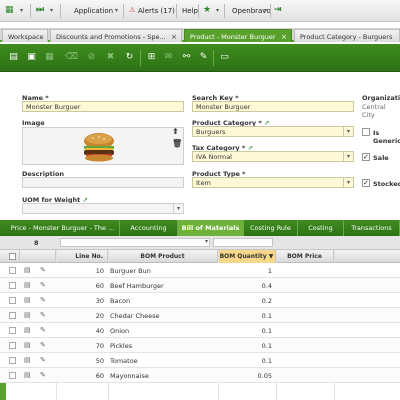  What do you see at coordinates (103, 208) in the screenshot?
I see `uom-weight-select: ▾` at bounding box center [103, 208].